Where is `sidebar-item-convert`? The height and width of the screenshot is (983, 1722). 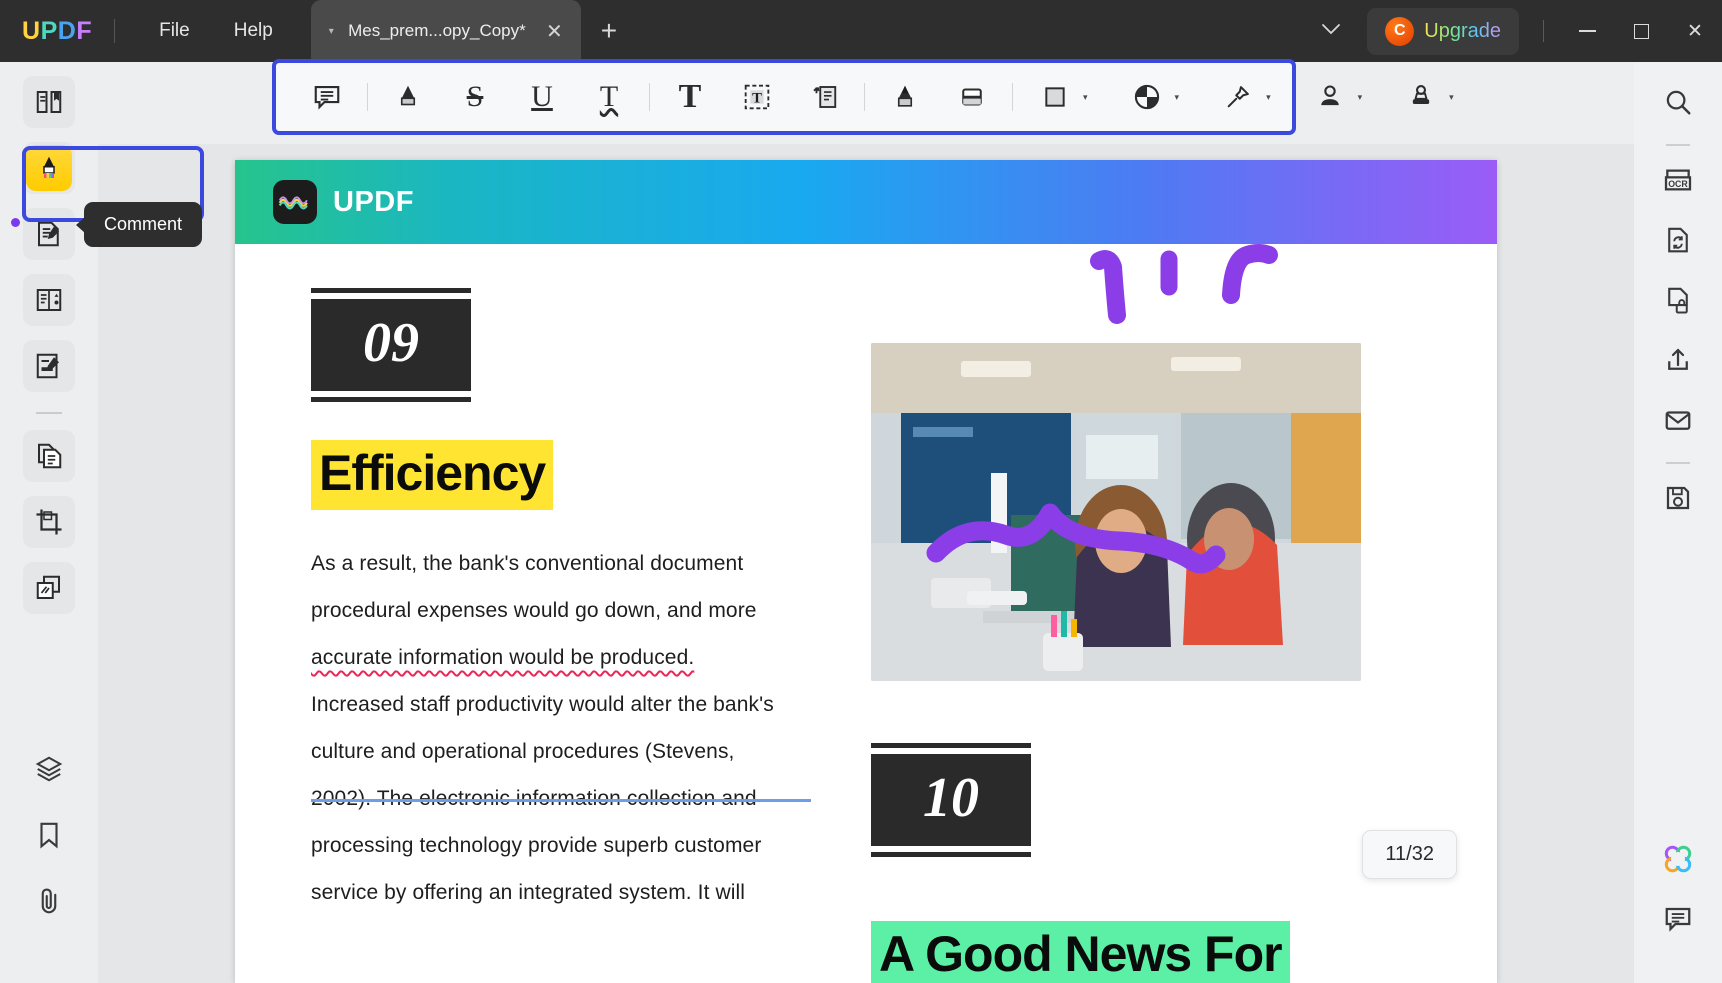
sidebar-item-convert is located at coordinates (49, 456).